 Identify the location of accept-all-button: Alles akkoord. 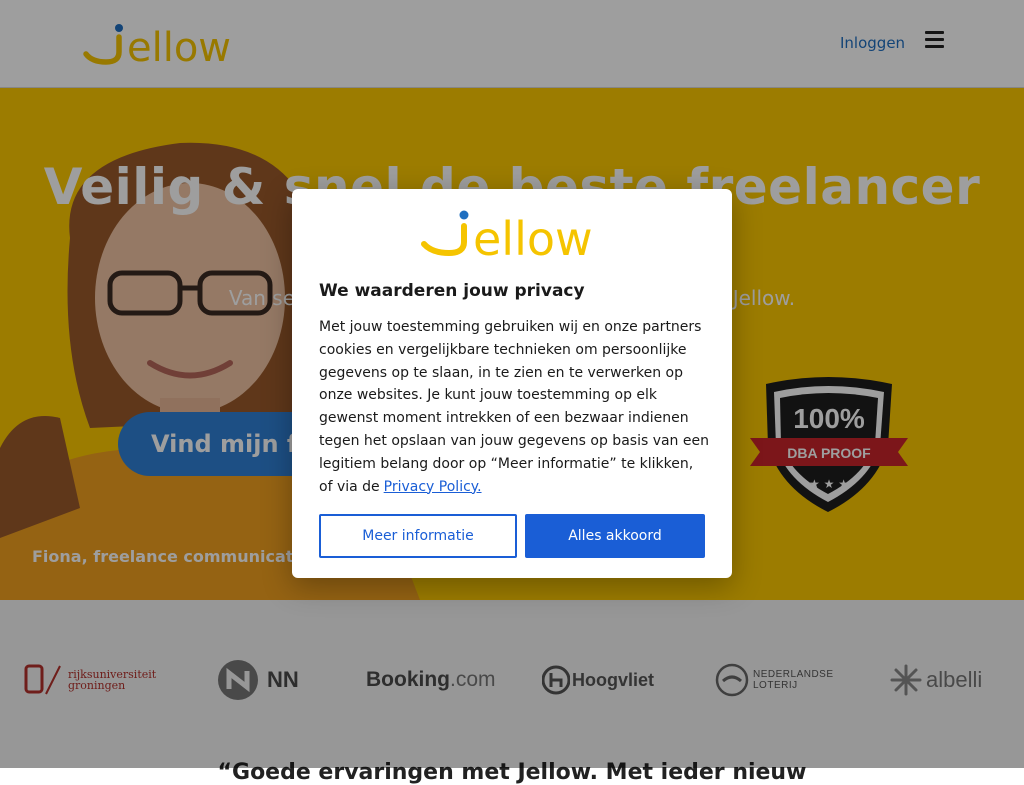
(615, 536).